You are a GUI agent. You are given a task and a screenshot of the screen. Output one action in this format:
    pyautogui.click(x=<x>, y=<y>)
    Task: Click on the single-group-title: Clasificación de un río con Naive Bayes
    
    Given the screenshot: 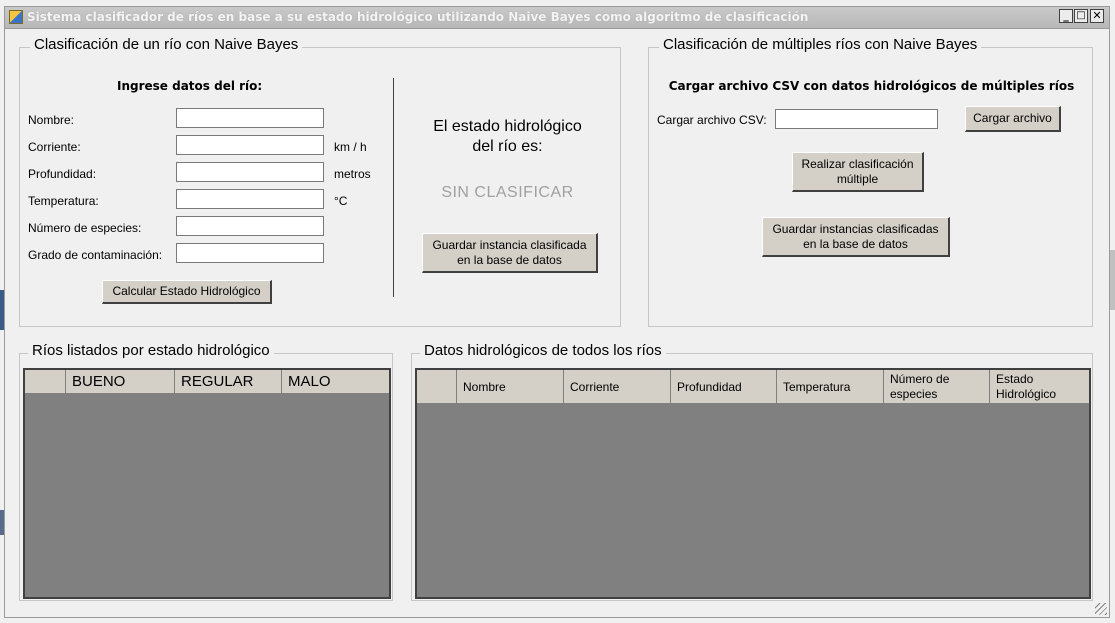 What is the action you would take?
    pyautogui.click(x=166, y=44)
    